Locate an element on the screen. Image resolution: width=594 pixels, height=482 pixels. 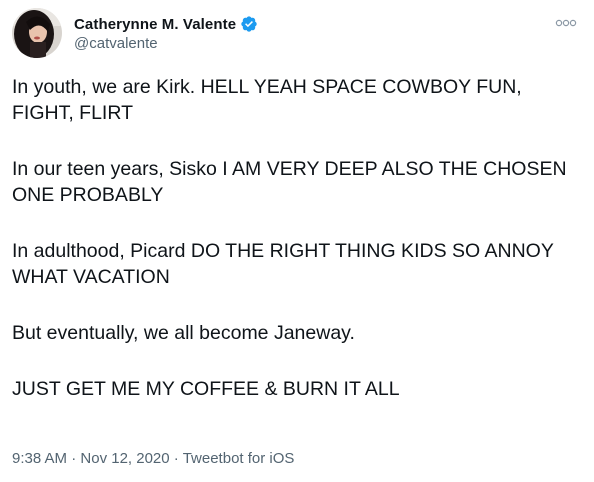
tweet-paragraph: JUST GET ME MY COFFEE & BURN IT ALL is located at coordinates (206, 389).